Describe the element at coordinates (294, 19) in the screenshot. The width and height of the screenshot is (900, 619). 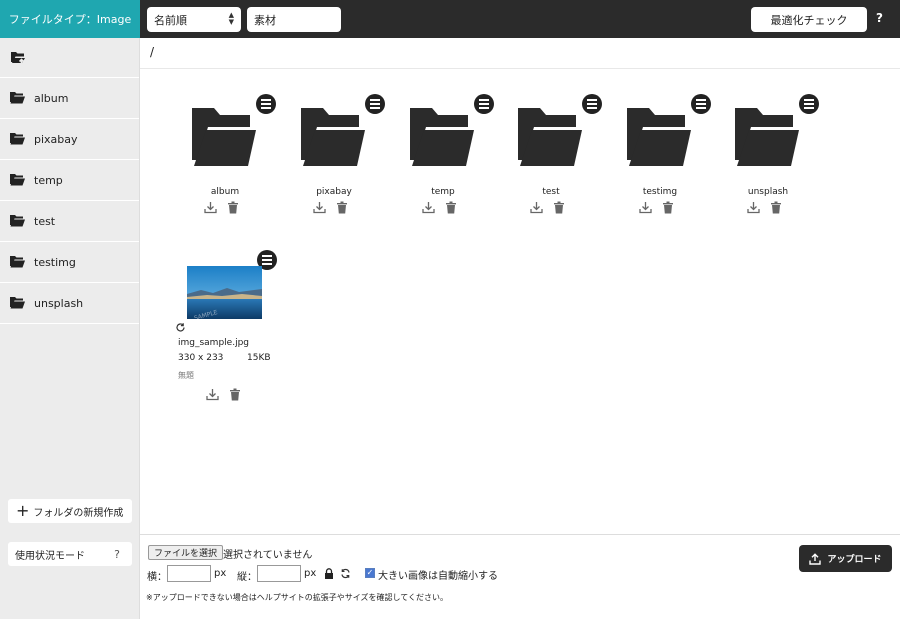
I see `search-input` at that location.